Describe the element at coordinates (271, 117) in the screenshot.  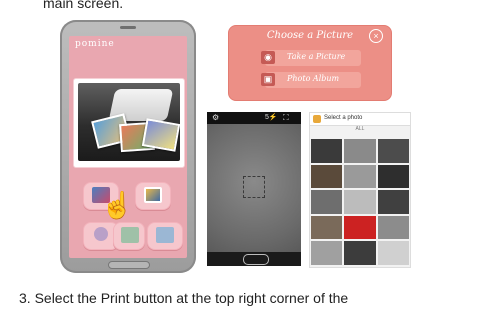
I see `flash-indicator: 5⚡` at that location.